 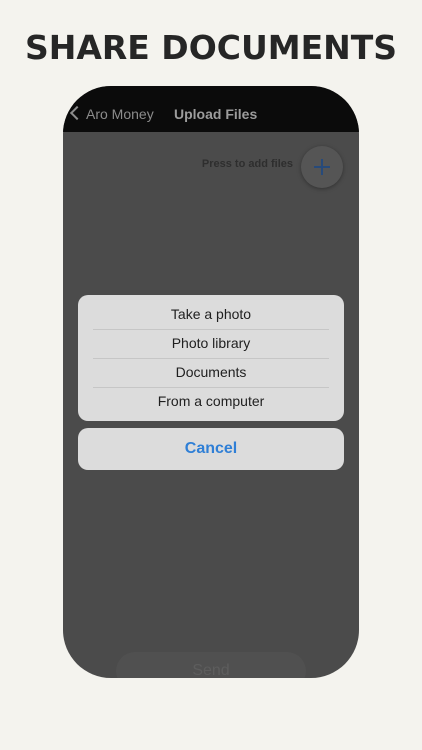 I want to click on navigation-bar: Aro Money Upload Files, so click(x=211, y=109).